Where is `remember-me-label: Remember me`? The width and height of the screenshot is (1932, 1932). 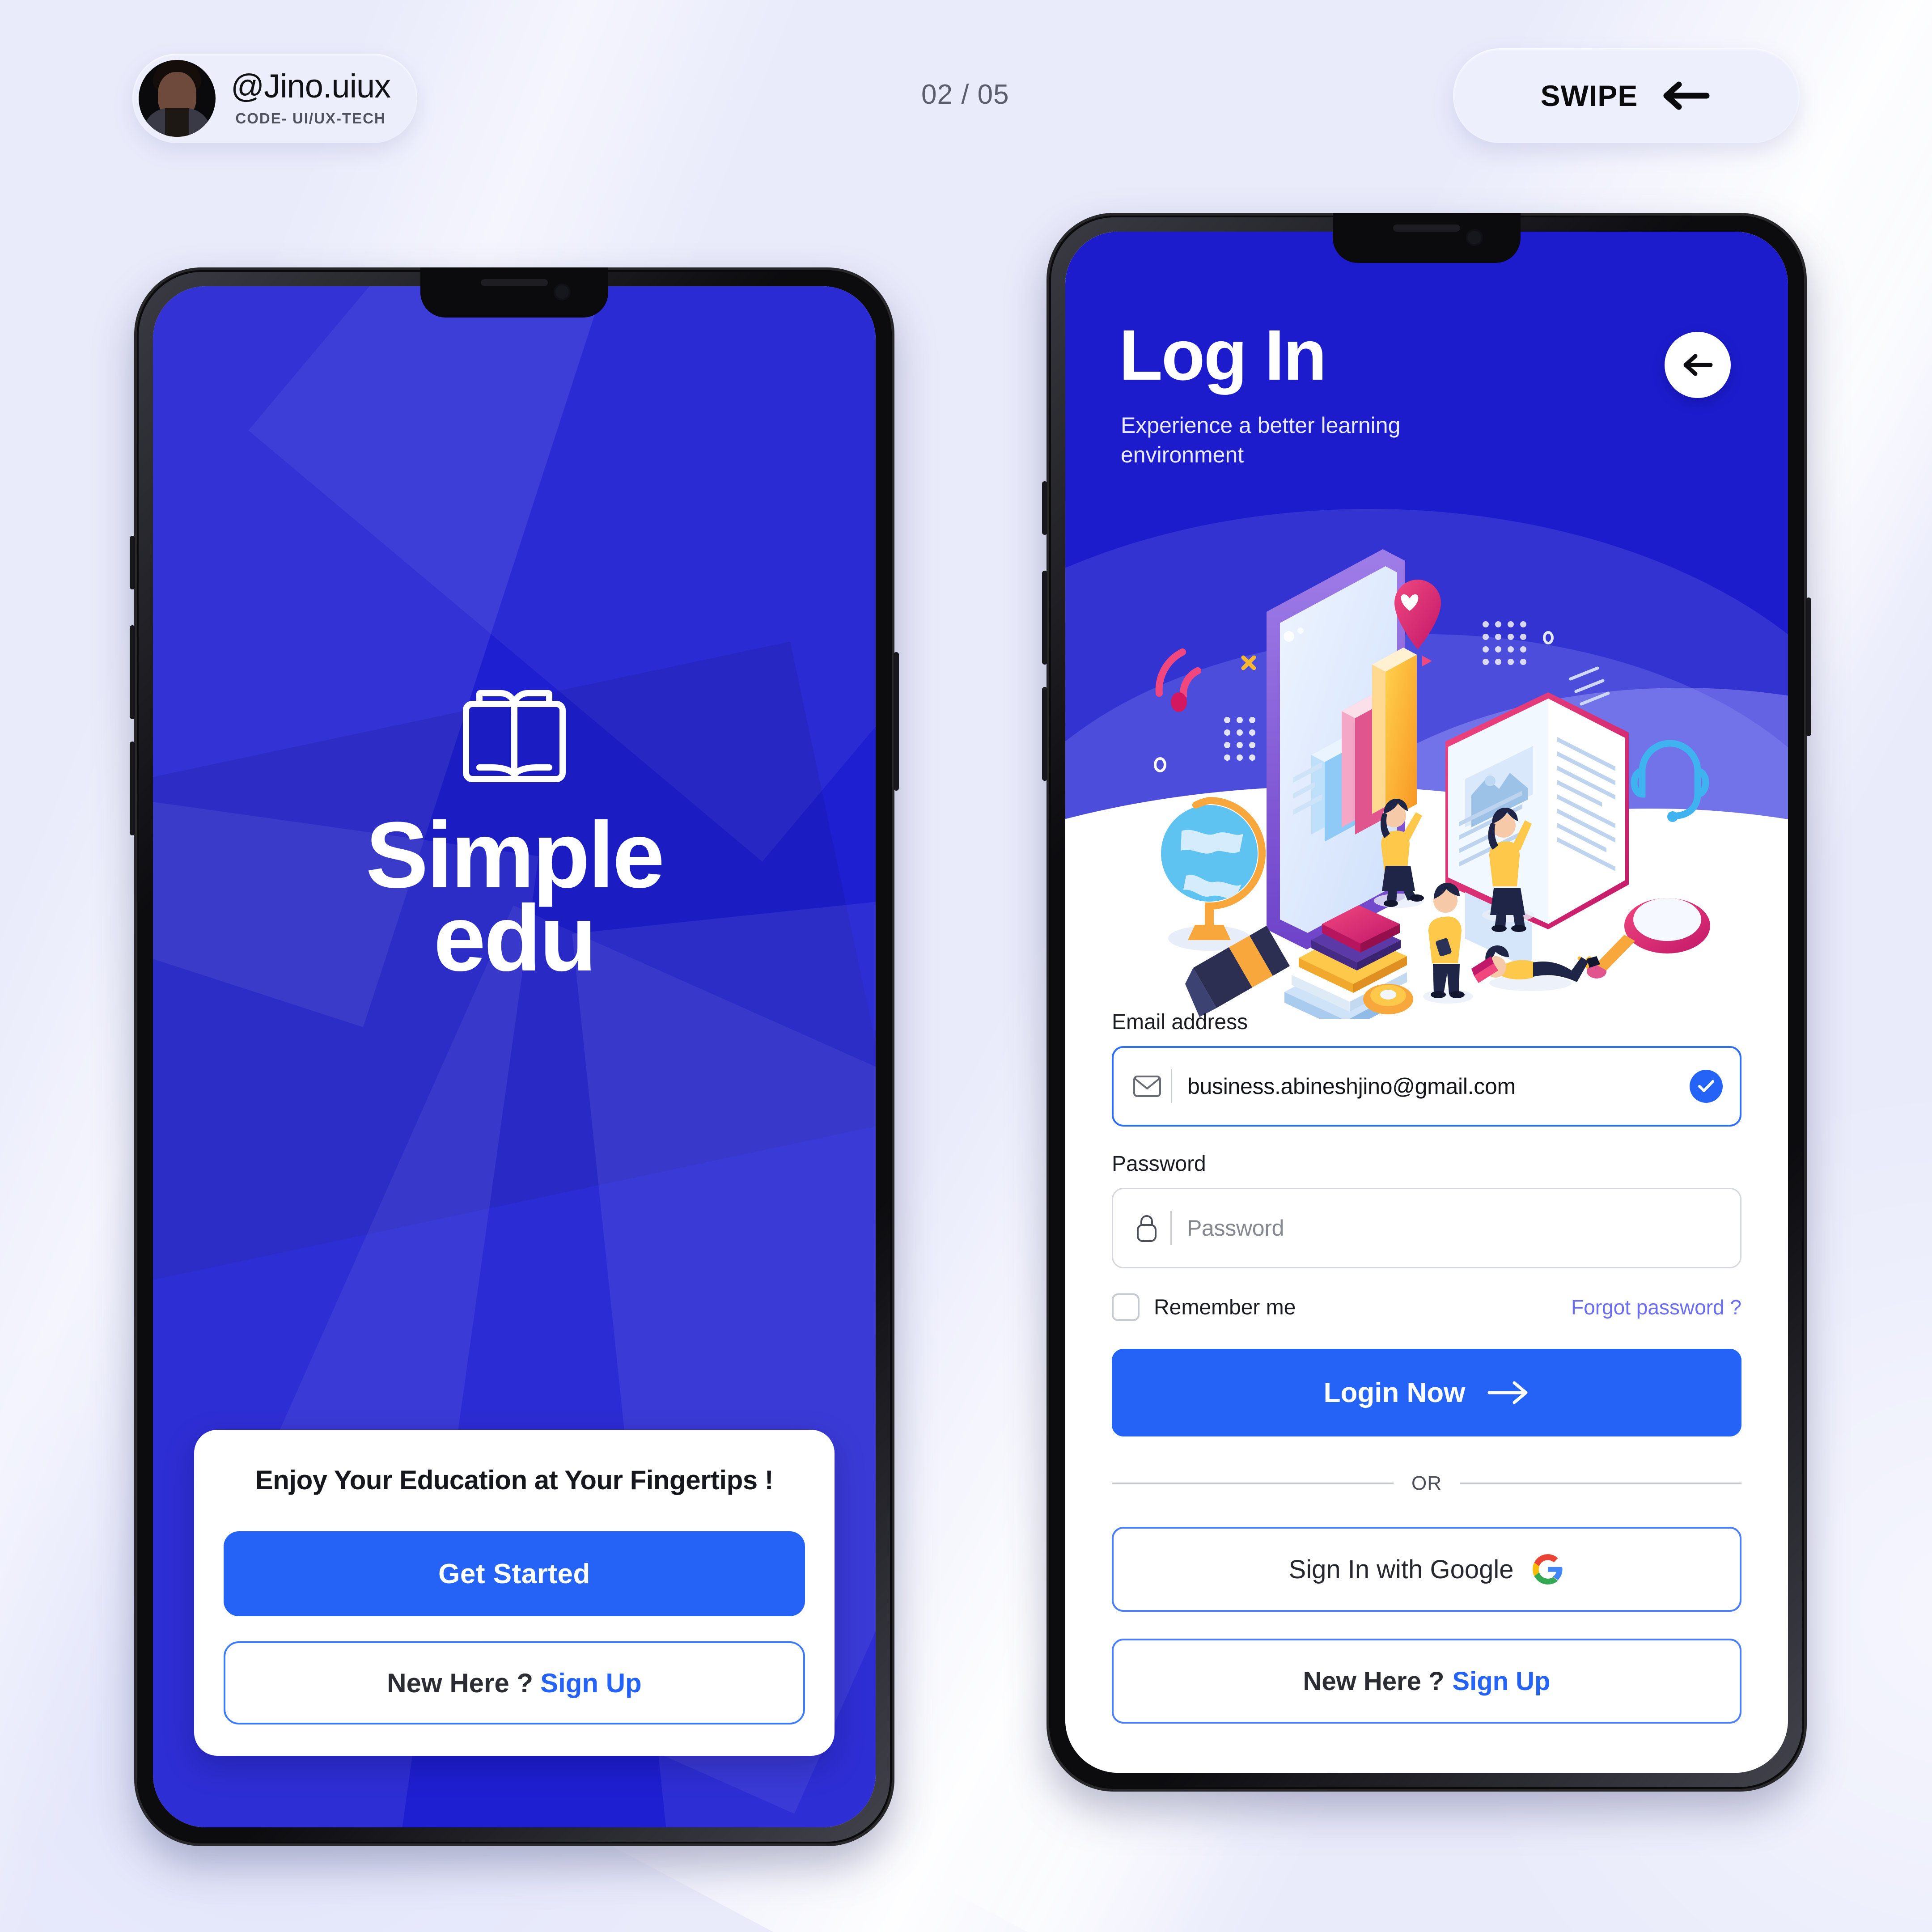 remember-me-label: Remember me is located at coordinates (1225, 1307).